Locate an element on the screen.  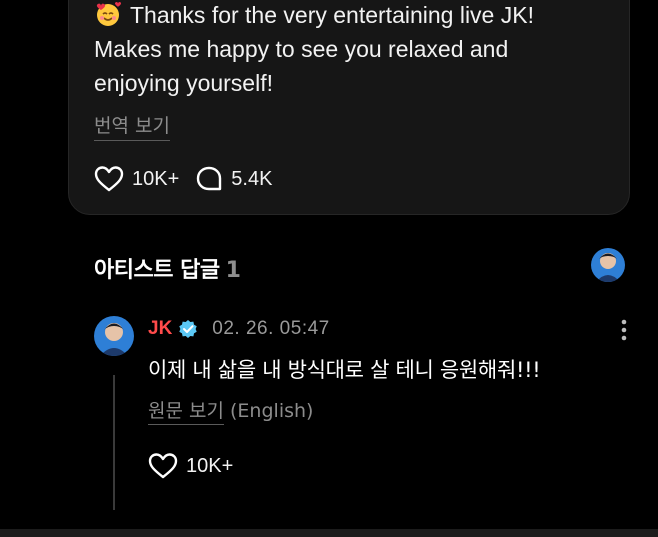
verified-badge-icon is located at coordinates (188, 329).